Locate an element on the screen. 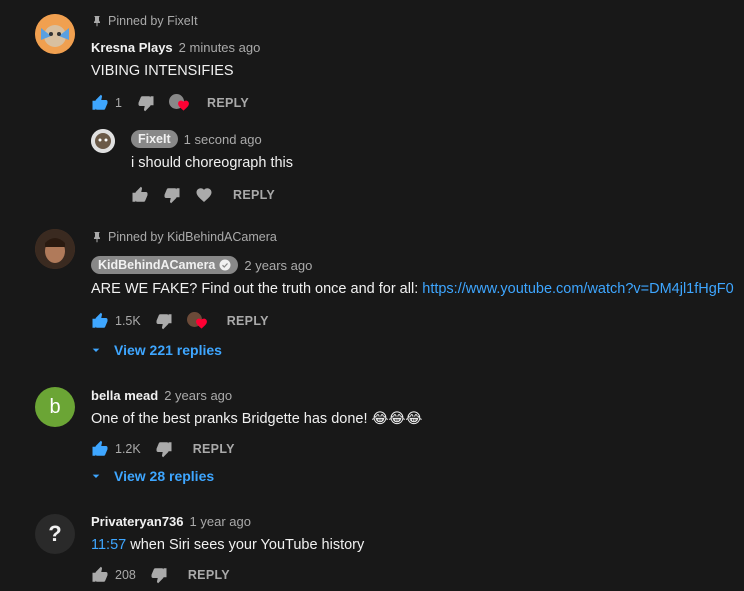  reply-avatar is located at coordinates (103, 141).